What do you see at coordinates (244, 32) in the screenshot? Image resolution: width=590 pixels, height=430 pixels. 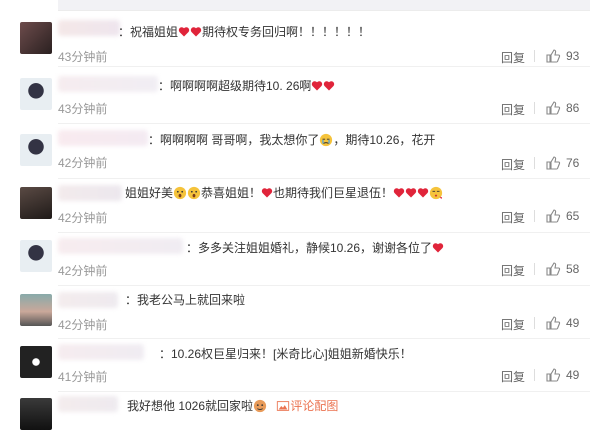 I see `comment-text: ：祝福姐姐 期待权专务回归啊！！！！！！` at bounding box center [244, 32].